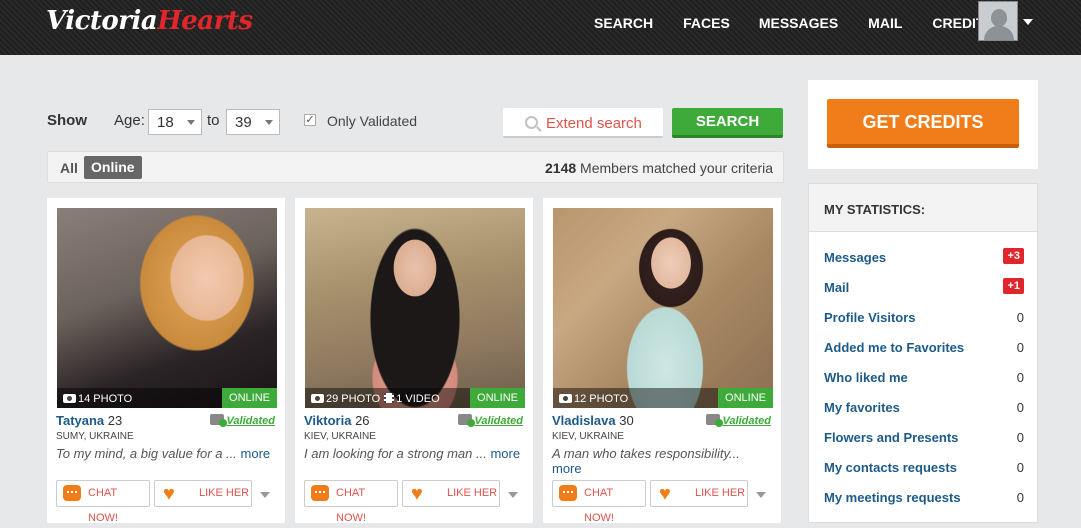  I want to click on extend-search-button: Extend search, so click(583, 123).